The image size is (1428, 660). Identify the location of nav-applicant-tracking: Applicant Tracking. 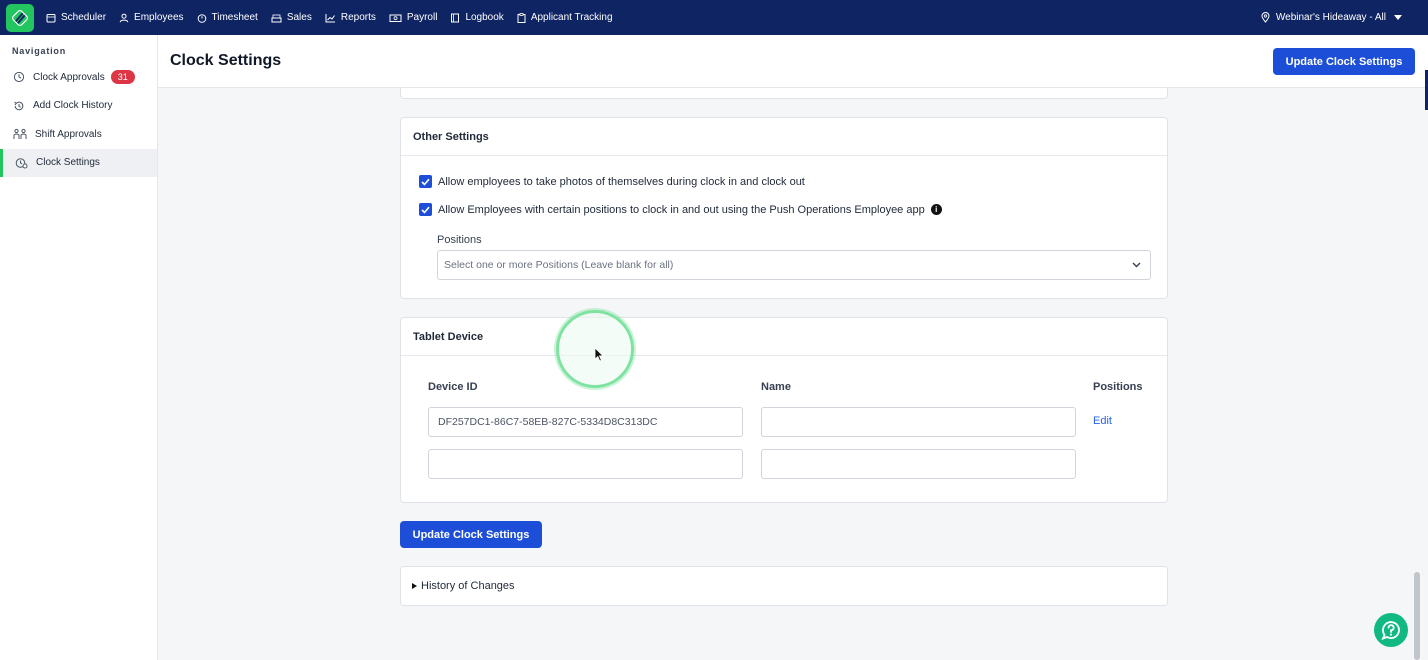
(565, 17).